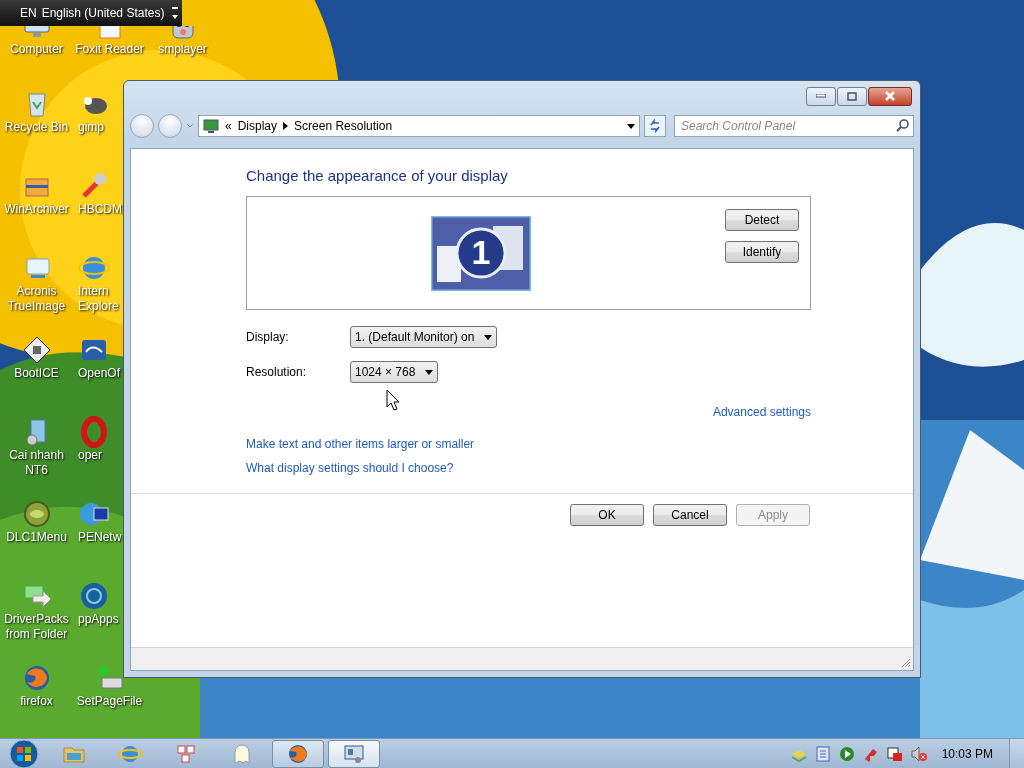  I want to click on show-desktop-button, so click(1016, 753).